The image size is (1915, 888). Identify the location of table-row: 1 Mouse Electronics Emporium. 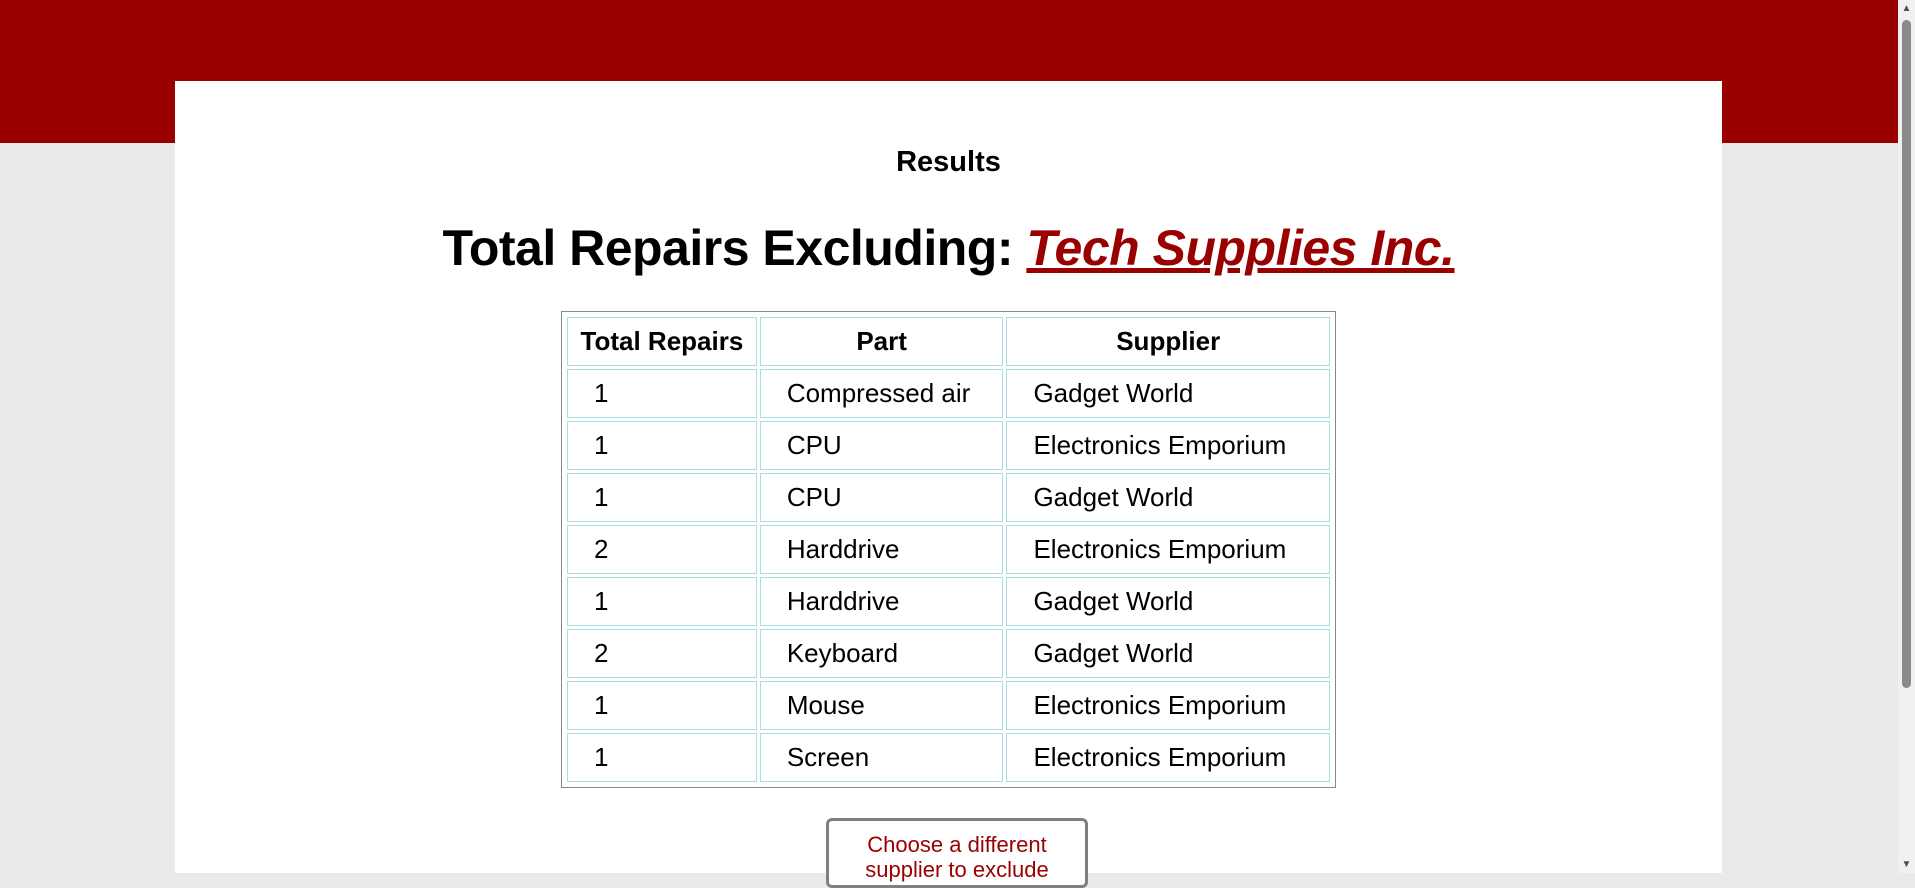
(948, 705).